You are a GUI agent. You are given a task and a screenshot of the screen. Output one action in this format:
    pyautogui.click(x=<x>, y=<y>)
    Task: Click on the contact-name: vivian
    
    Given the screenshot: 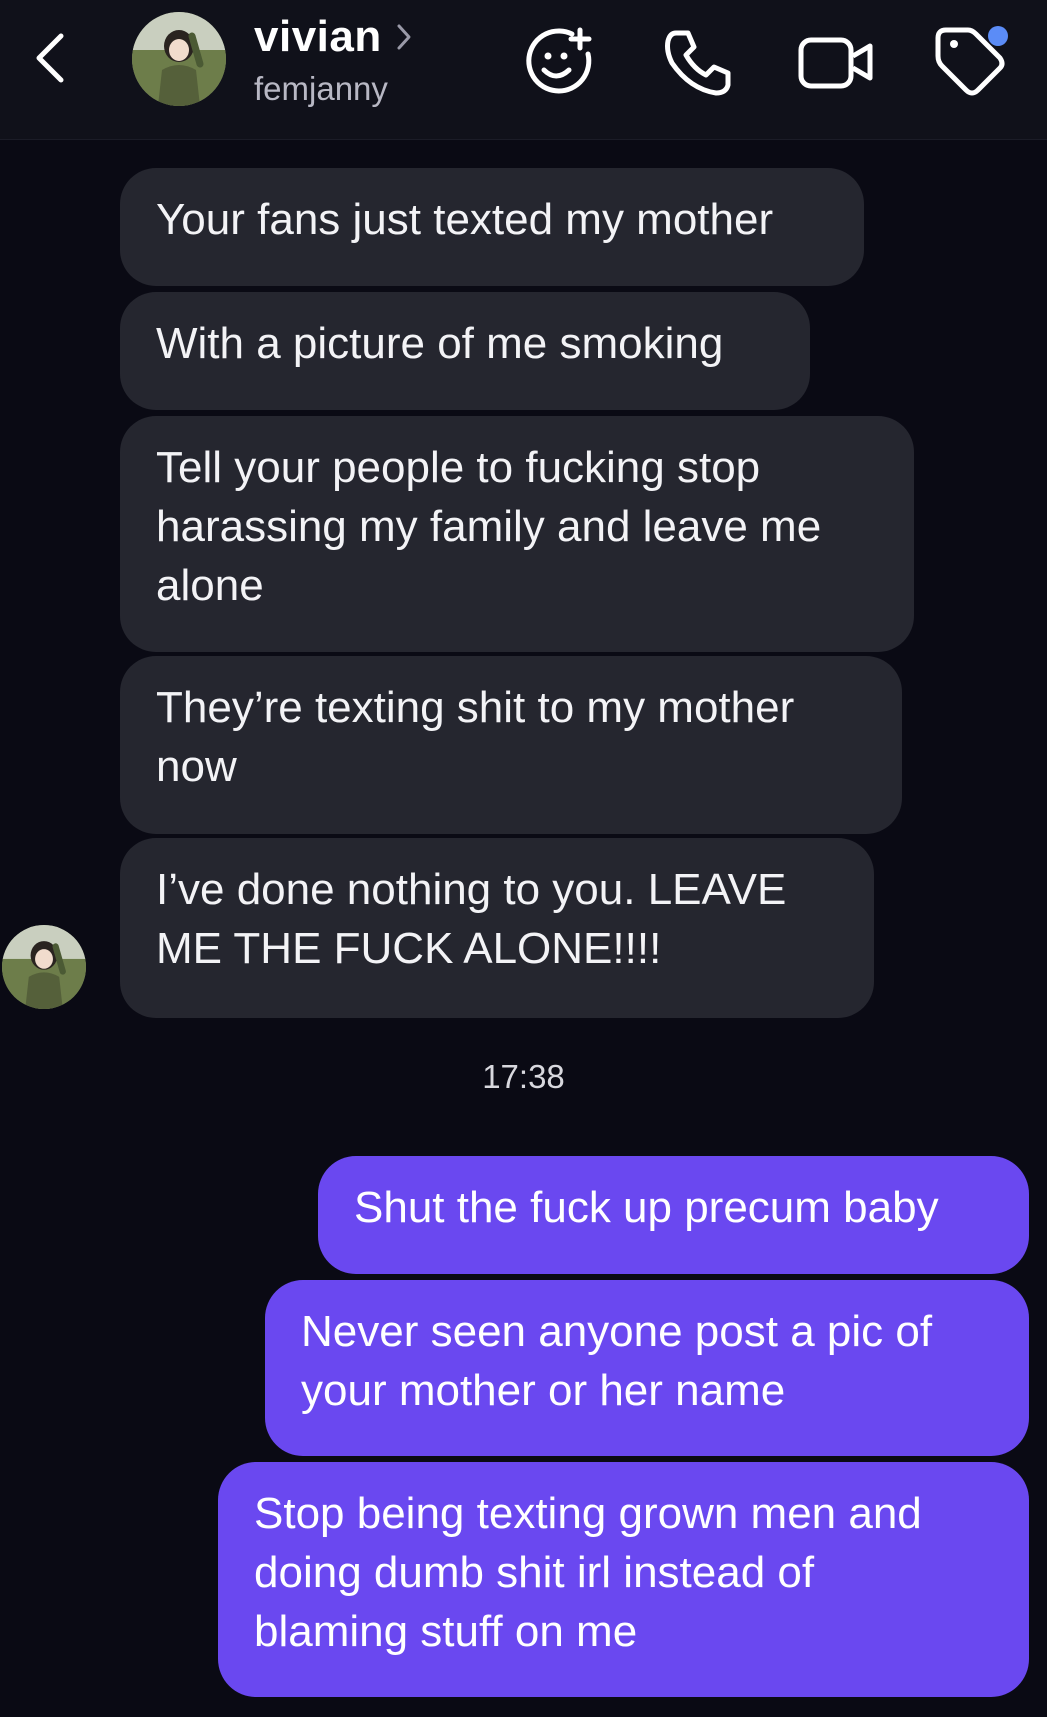 What is the action you would take?
    pyautogui.click(x=318, y=36)
    